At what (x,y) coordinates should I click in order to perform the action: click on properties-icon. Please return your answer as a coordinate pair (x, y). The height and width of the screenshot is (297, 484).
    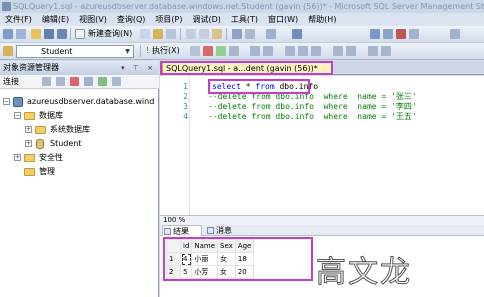
    Looking at the image, I should click on (388, 34).